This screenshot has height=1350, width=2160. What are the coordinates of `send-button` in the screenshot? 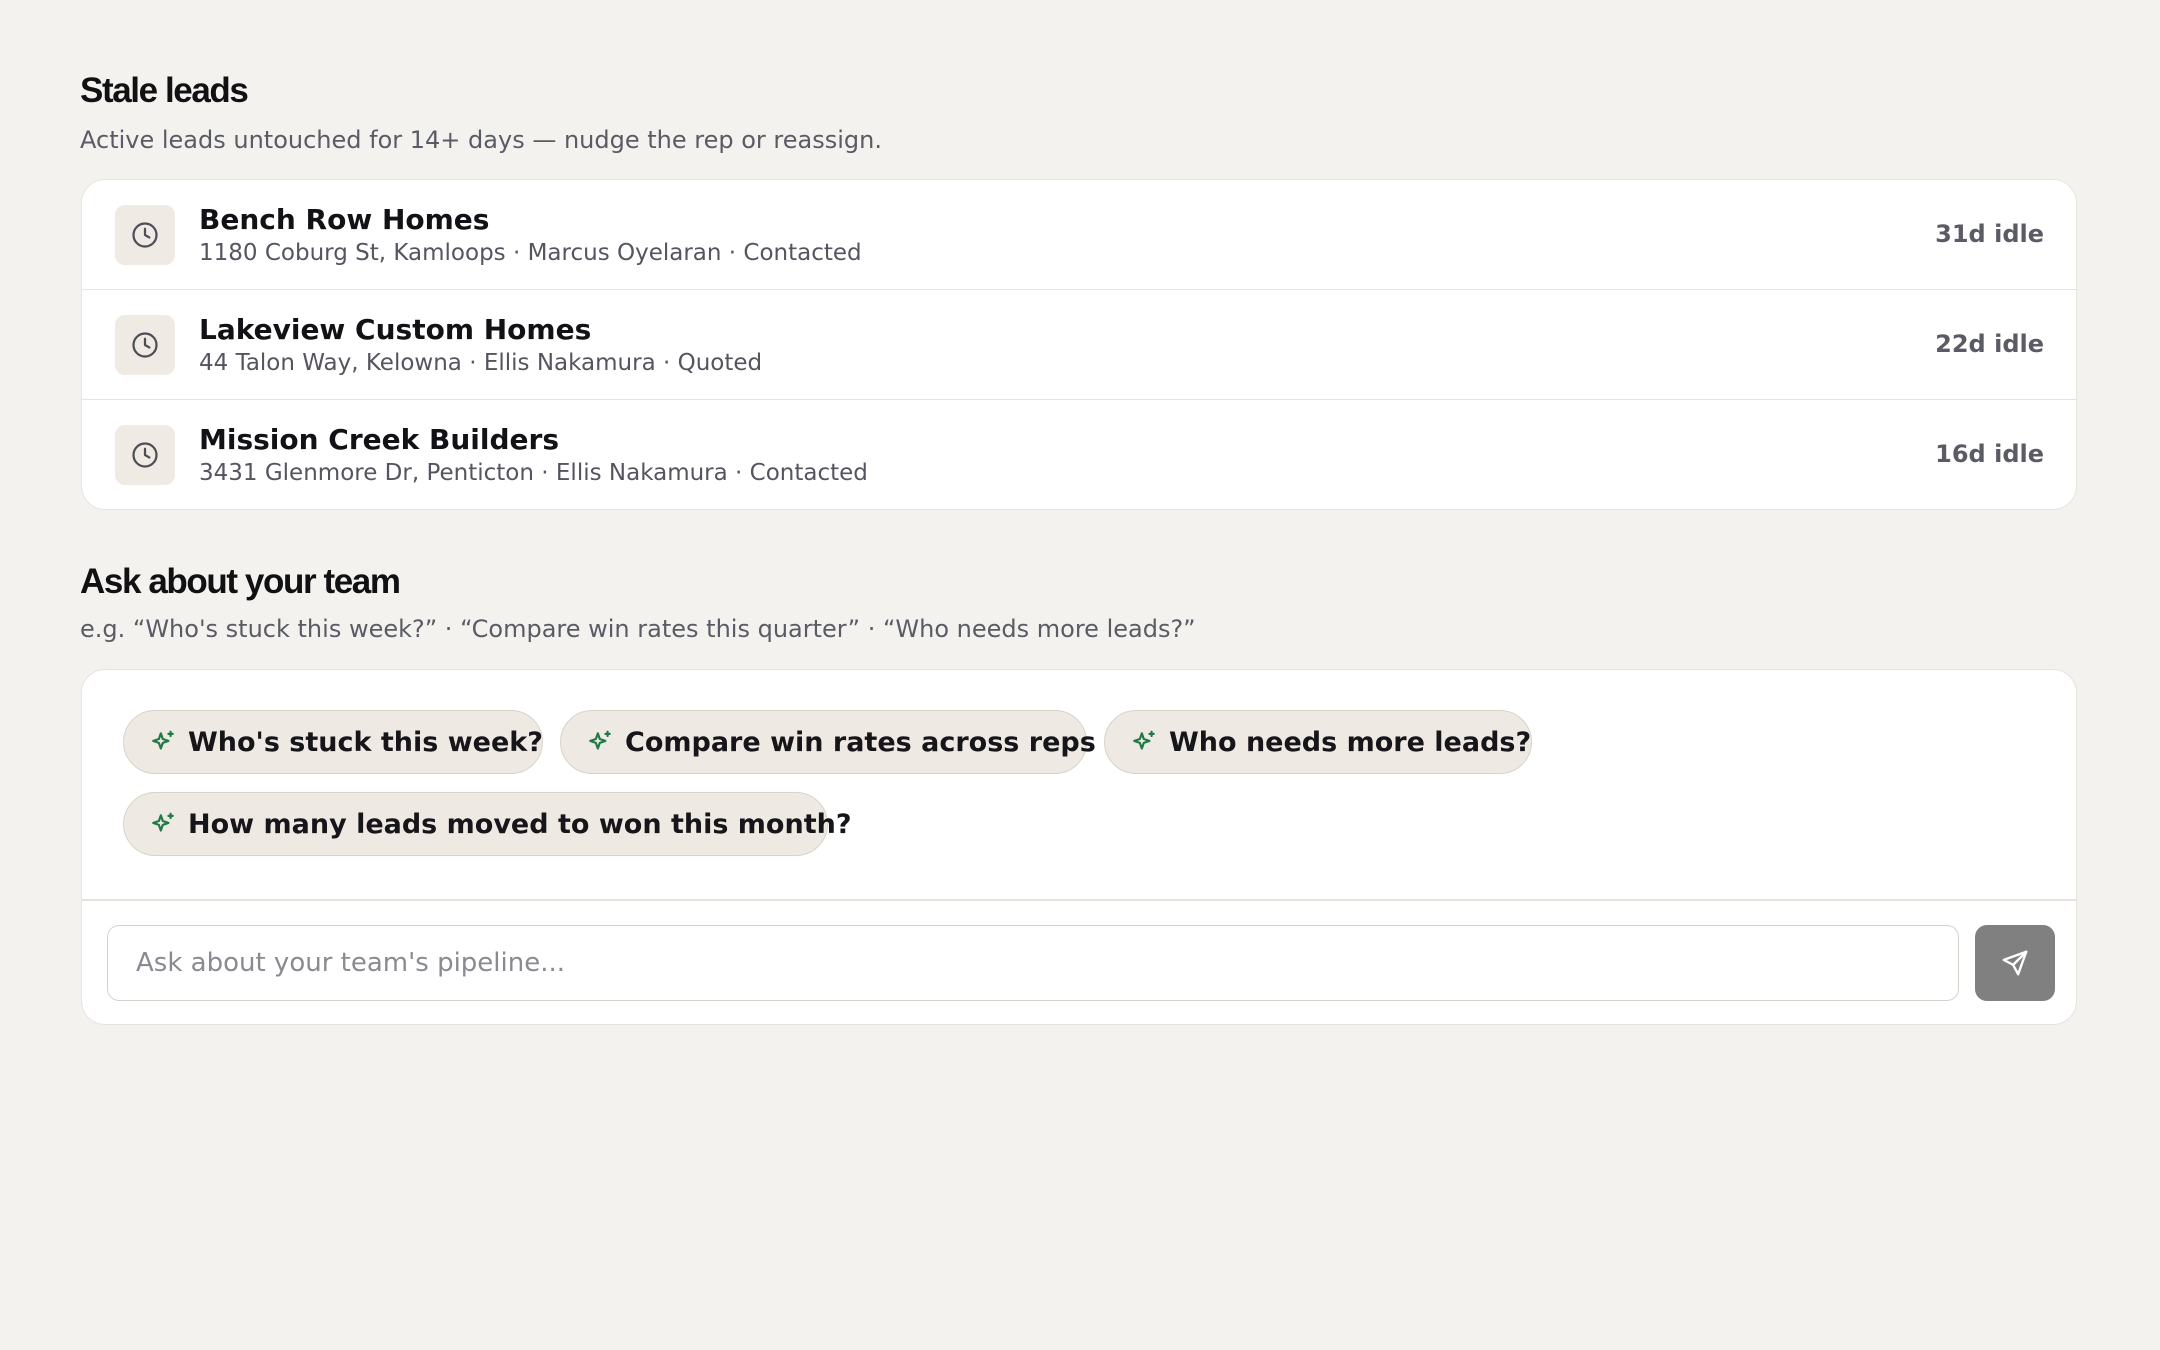 It's located at (2015, 963).